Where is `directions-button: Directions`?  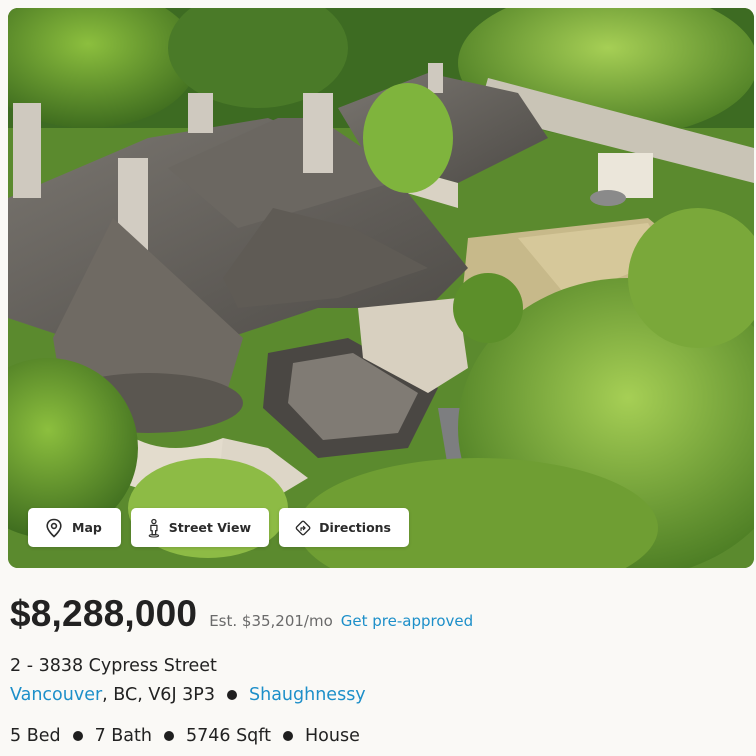
directions-button: Directions is located at coordinates (344, 527).